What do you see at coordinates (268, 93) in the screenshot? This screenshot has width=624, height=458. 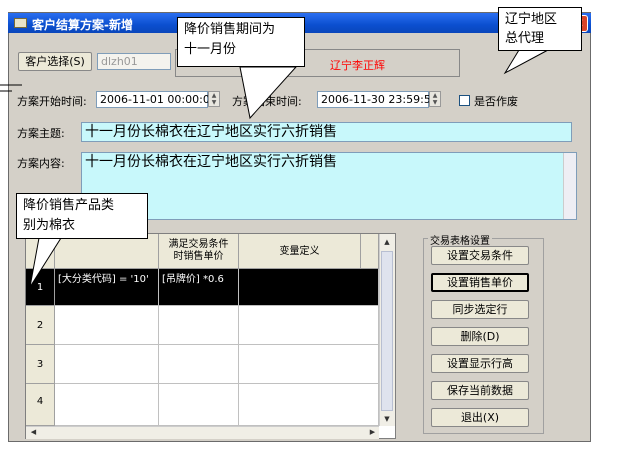 I see `period-callout-pointer` at bounding box center [268, 93].